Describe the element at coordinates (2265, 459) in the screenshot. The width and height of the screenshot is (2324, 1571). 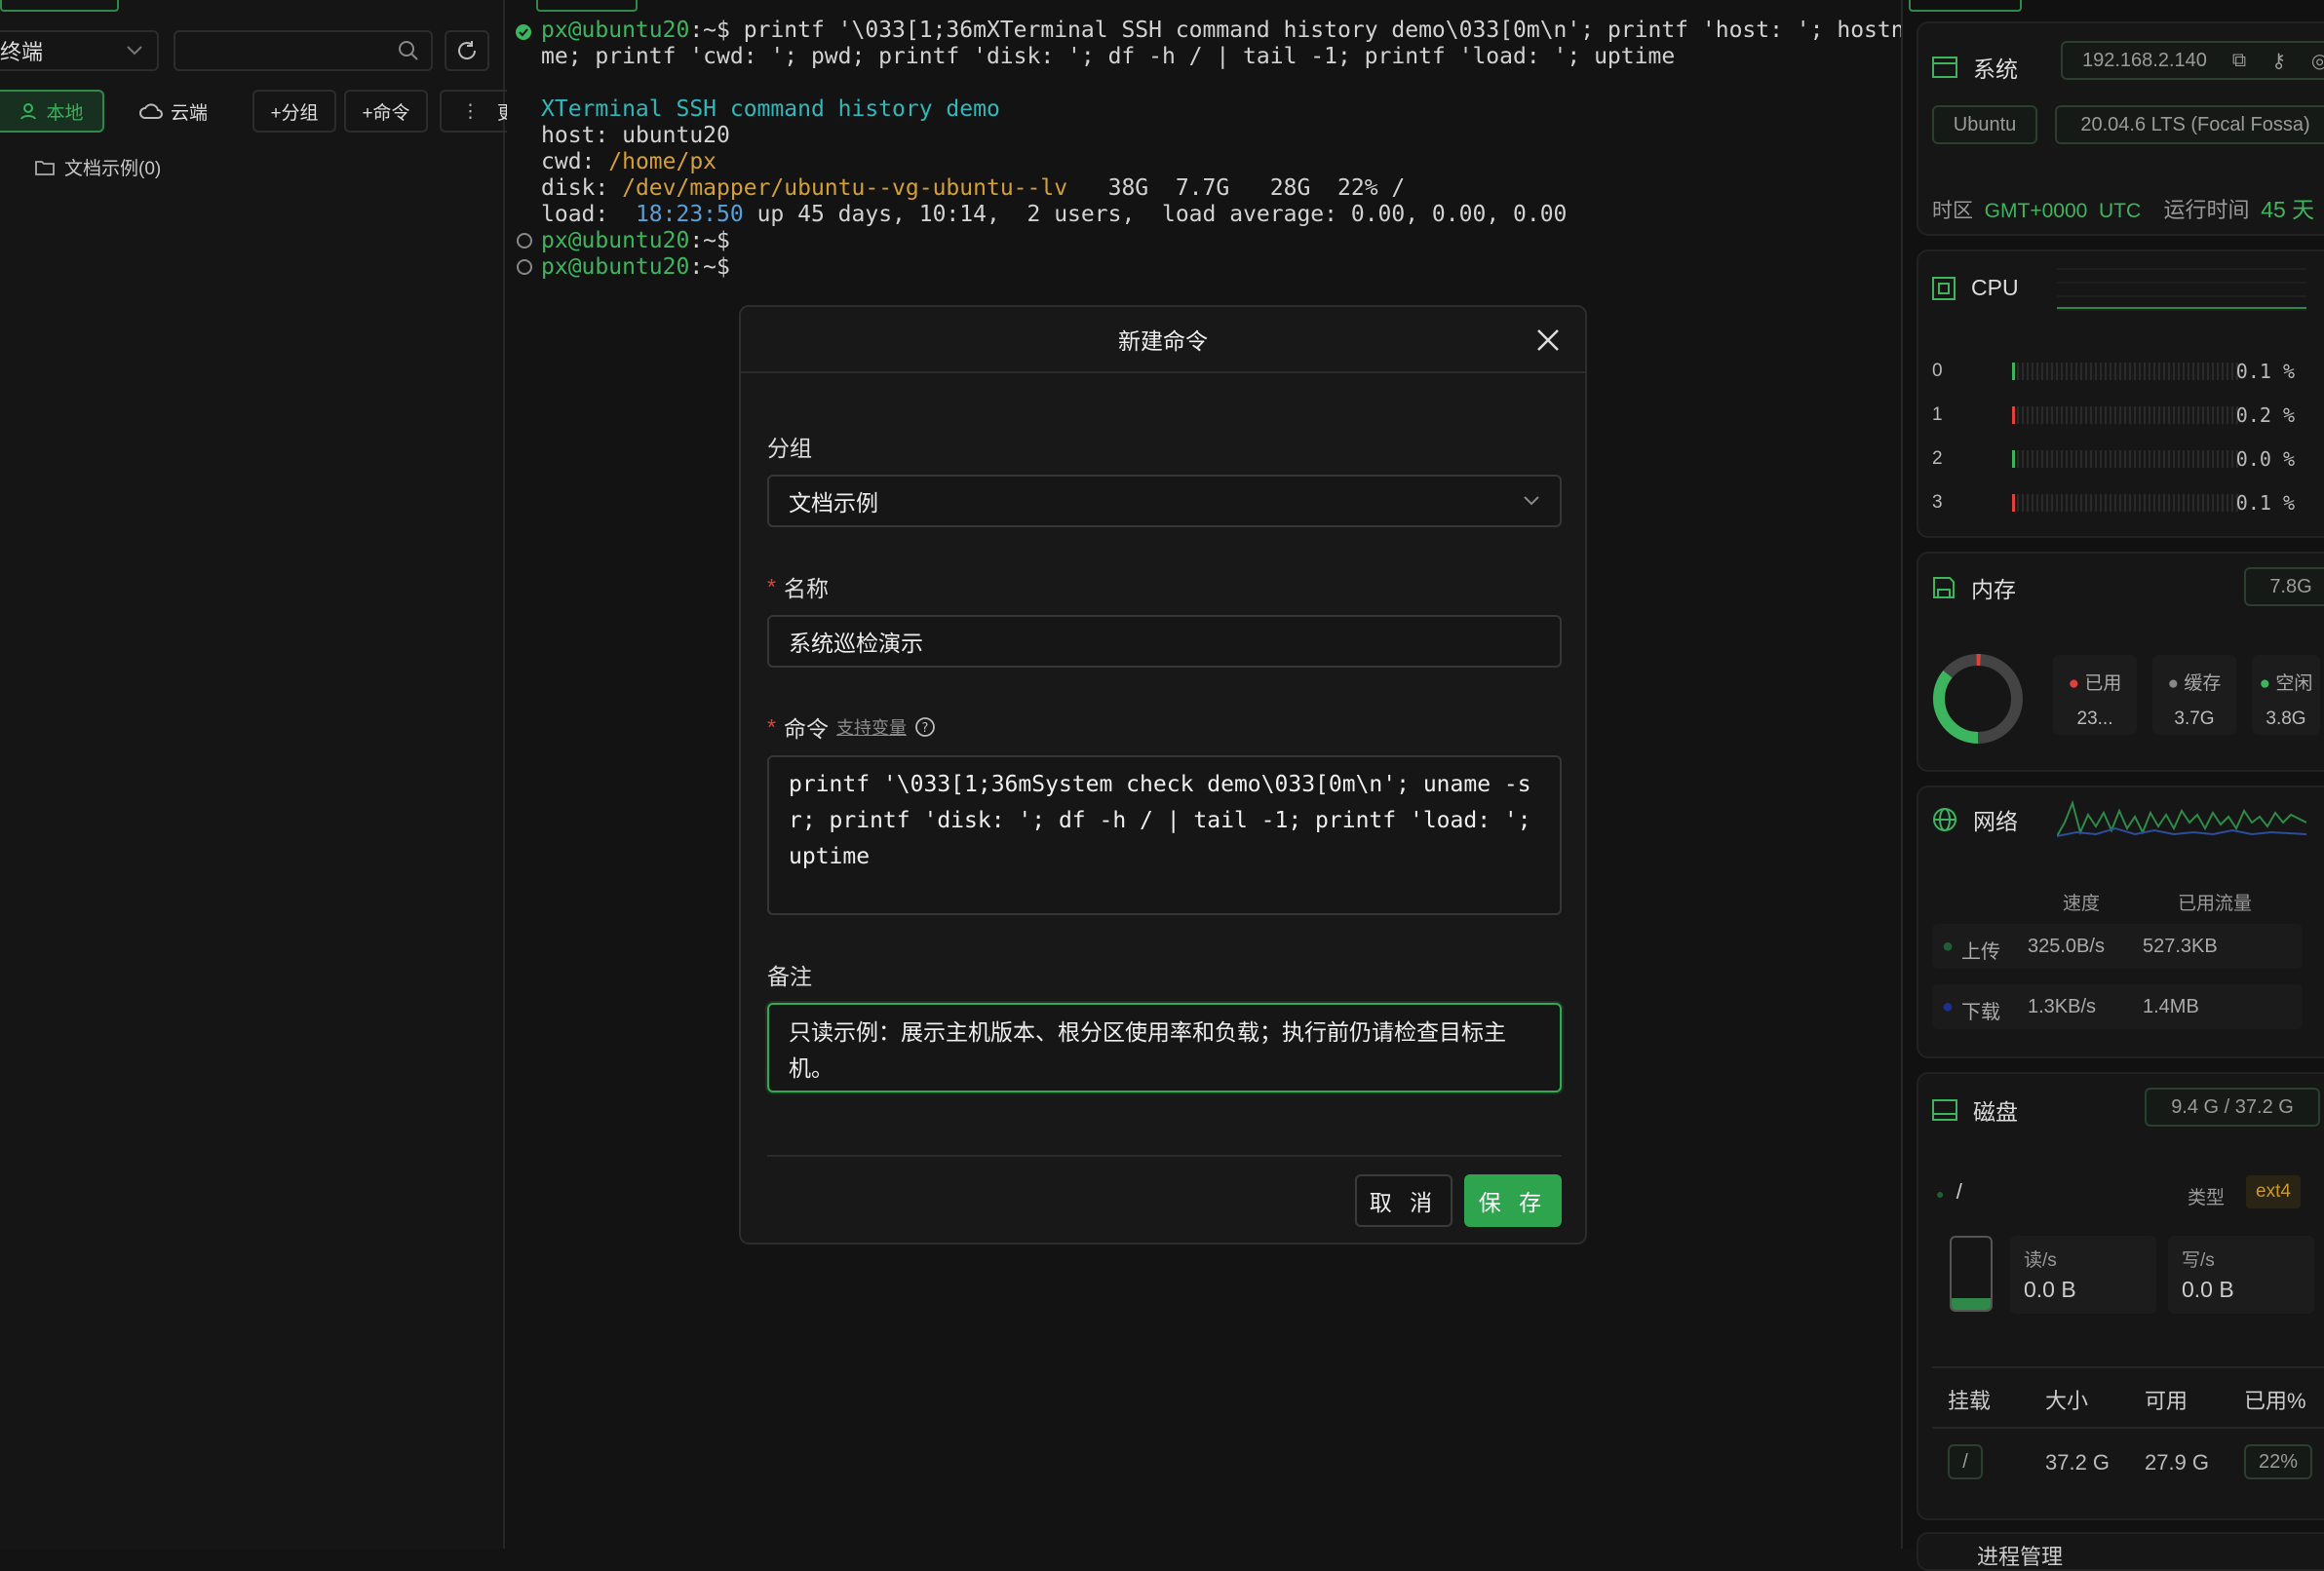
I see `cpu-core-pct: 0.0 %` at that location.